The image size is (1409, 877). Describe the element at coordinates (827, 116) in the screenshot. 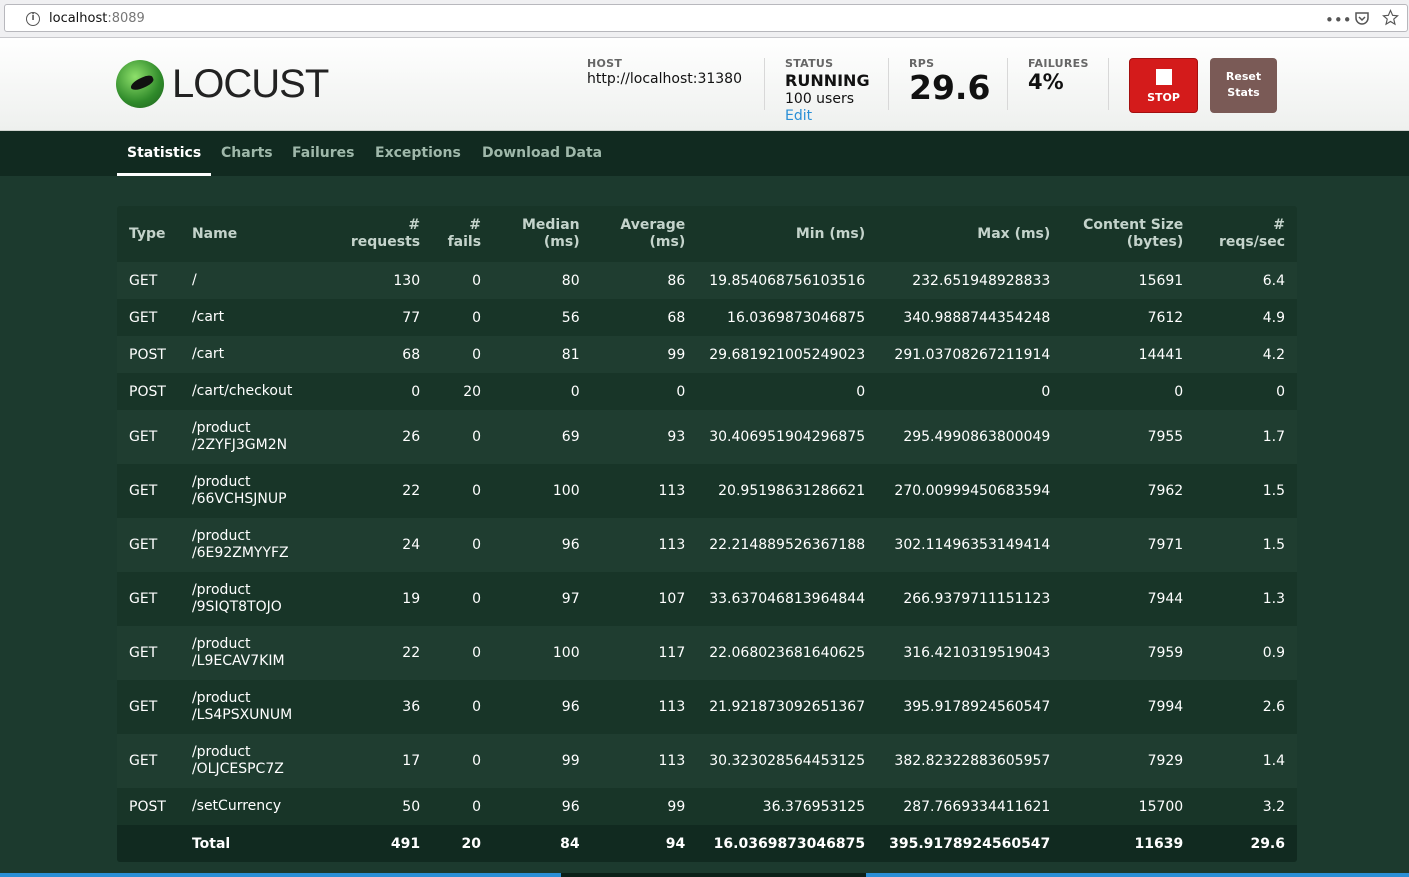

I see `edit-link: Edit` at that location.